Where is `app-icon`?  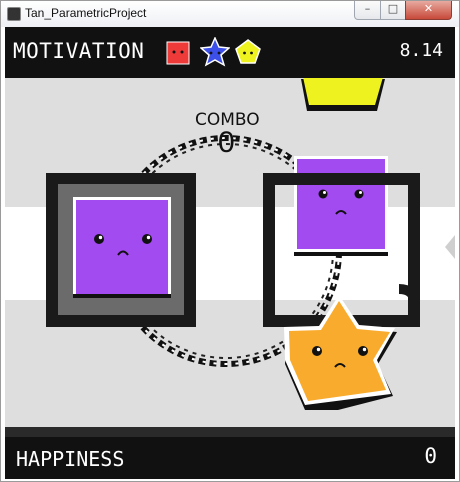
app-icon is located at coordinates (14, 14).